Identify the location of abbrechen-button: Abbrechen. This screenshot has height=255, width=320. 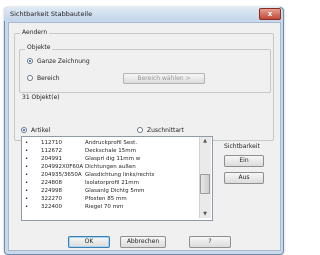
(143, 242).